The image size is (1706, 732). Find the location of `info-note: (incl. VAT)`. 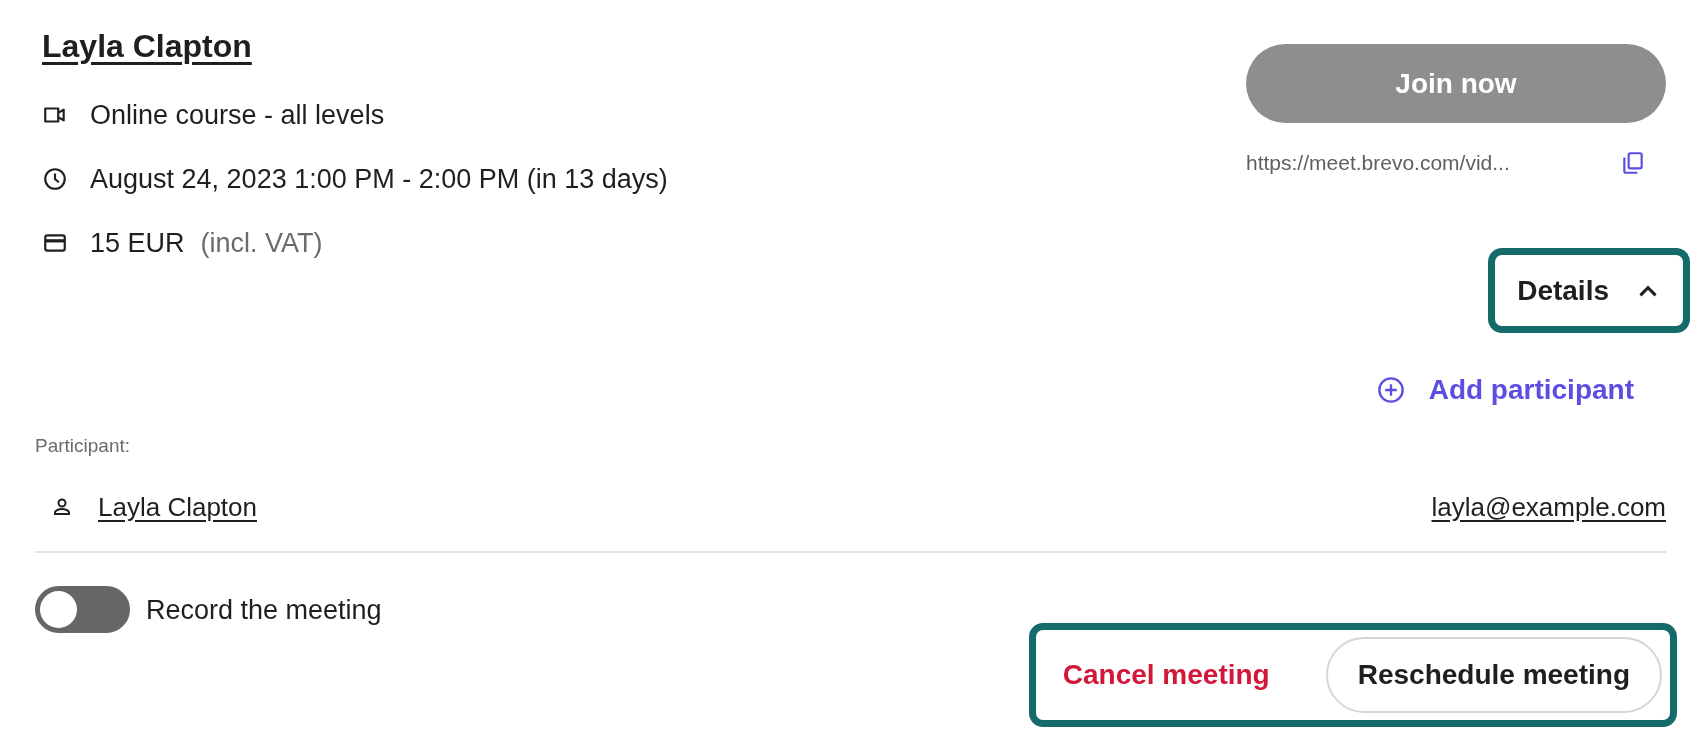

info-note: (incl. VAT) is located at coordinates (261, 243).